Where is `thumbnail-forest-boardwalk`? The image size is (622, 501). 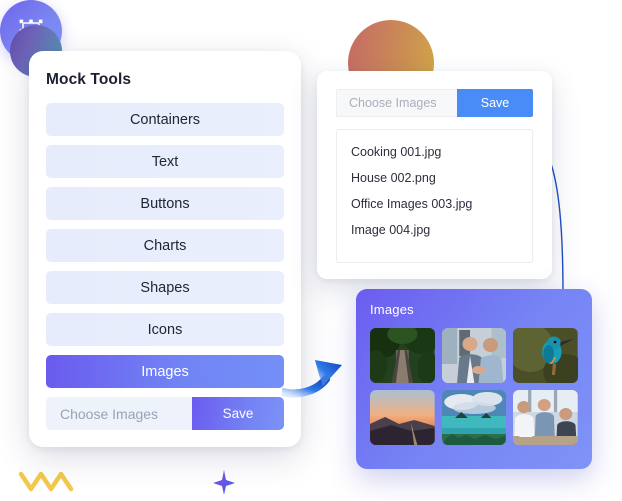 thumbnail-forest-boardwalk is located at coordinates (402, 355).